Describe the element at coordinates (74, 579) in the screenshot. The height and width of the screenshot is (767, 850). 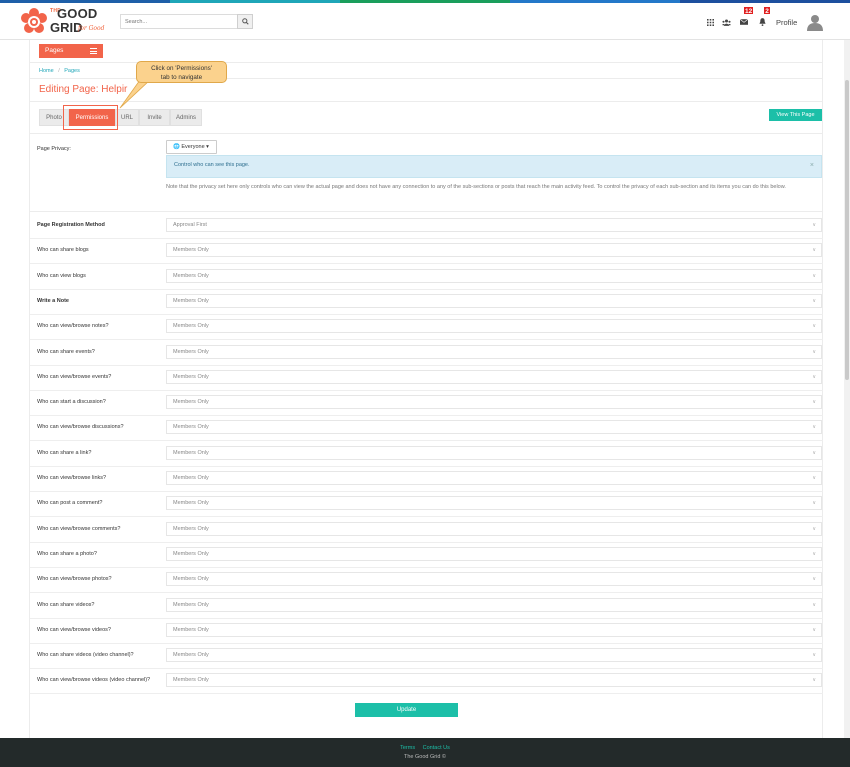
I see `permission-label: Who can view/browse photos?` at that location.